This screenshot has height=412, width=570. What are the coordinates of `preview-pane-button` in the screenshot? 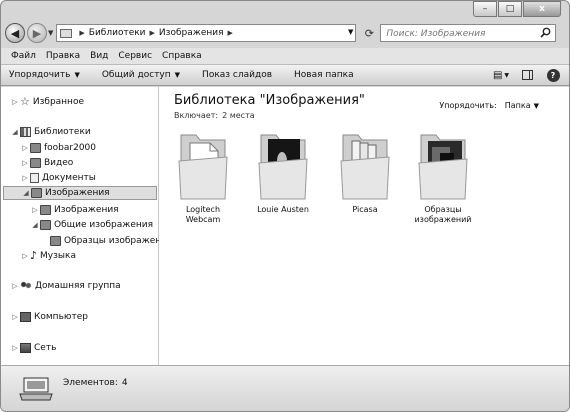 It's located at (527, 75).